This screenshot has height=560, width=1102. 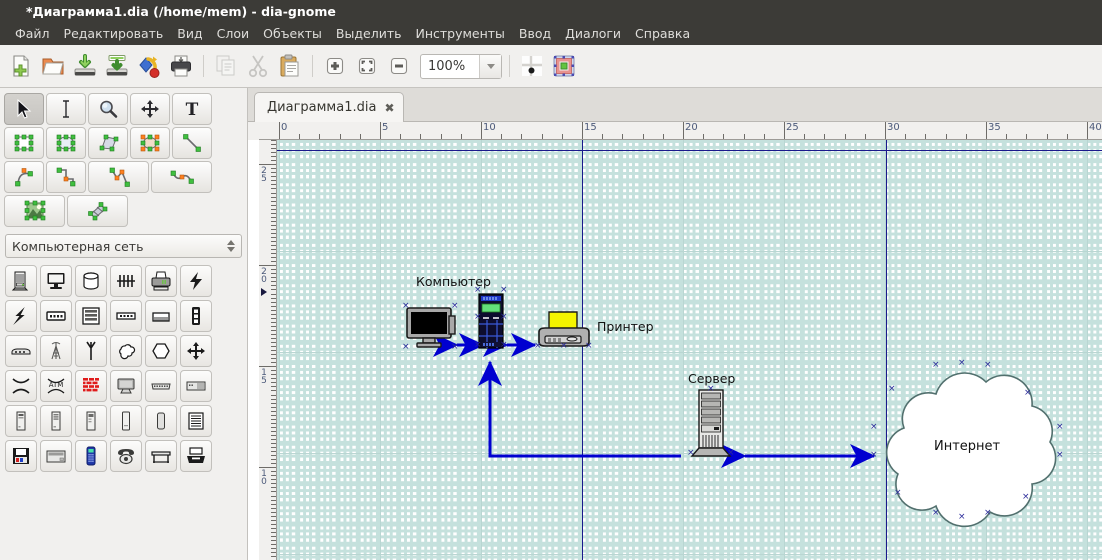 What do you see at coordinates (160, 420) in the screenshot?
I see `shape-blank-tower` at bounding box center [160, 420].